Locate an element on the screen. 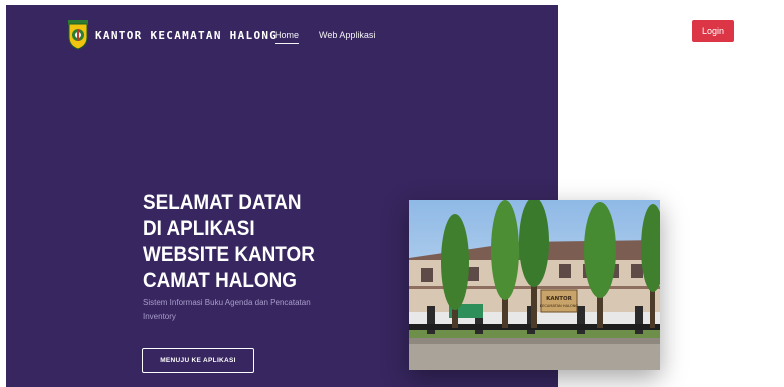 Image resolution: width=784 pixels, height=387 pixels. government-emblem-icon is located at coordinates (78, 35).